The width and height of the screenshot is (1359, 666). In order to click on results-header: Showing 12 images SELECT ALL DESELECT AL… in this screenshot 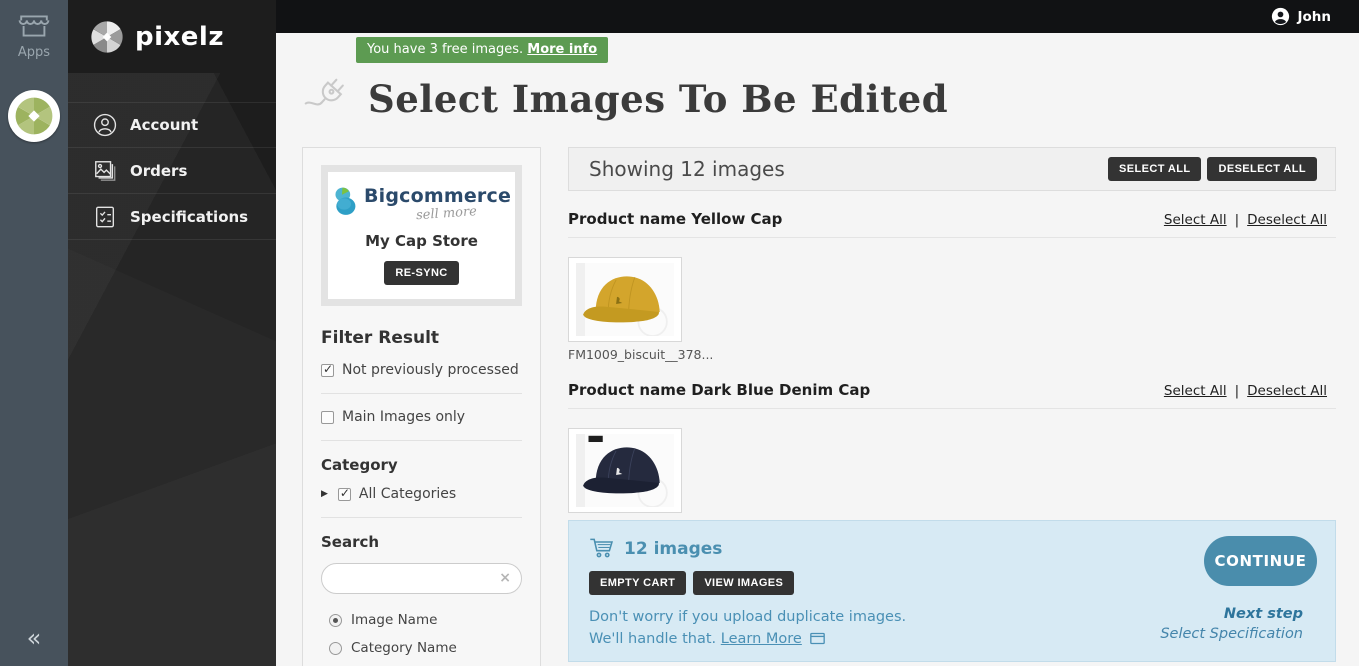, I will do `click(952, 169)`.